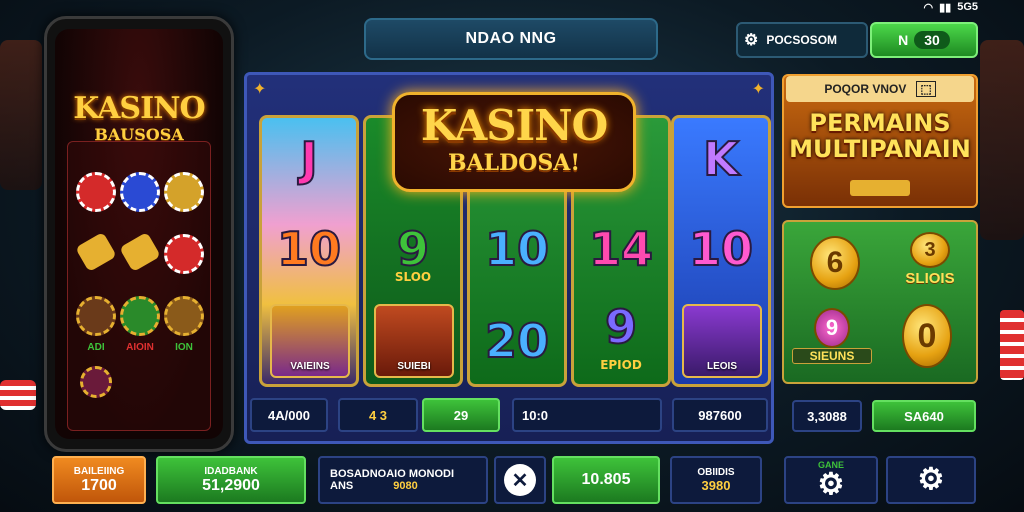  I want to click on logo-subtitle: BALDOSA!, so click(514, 163).